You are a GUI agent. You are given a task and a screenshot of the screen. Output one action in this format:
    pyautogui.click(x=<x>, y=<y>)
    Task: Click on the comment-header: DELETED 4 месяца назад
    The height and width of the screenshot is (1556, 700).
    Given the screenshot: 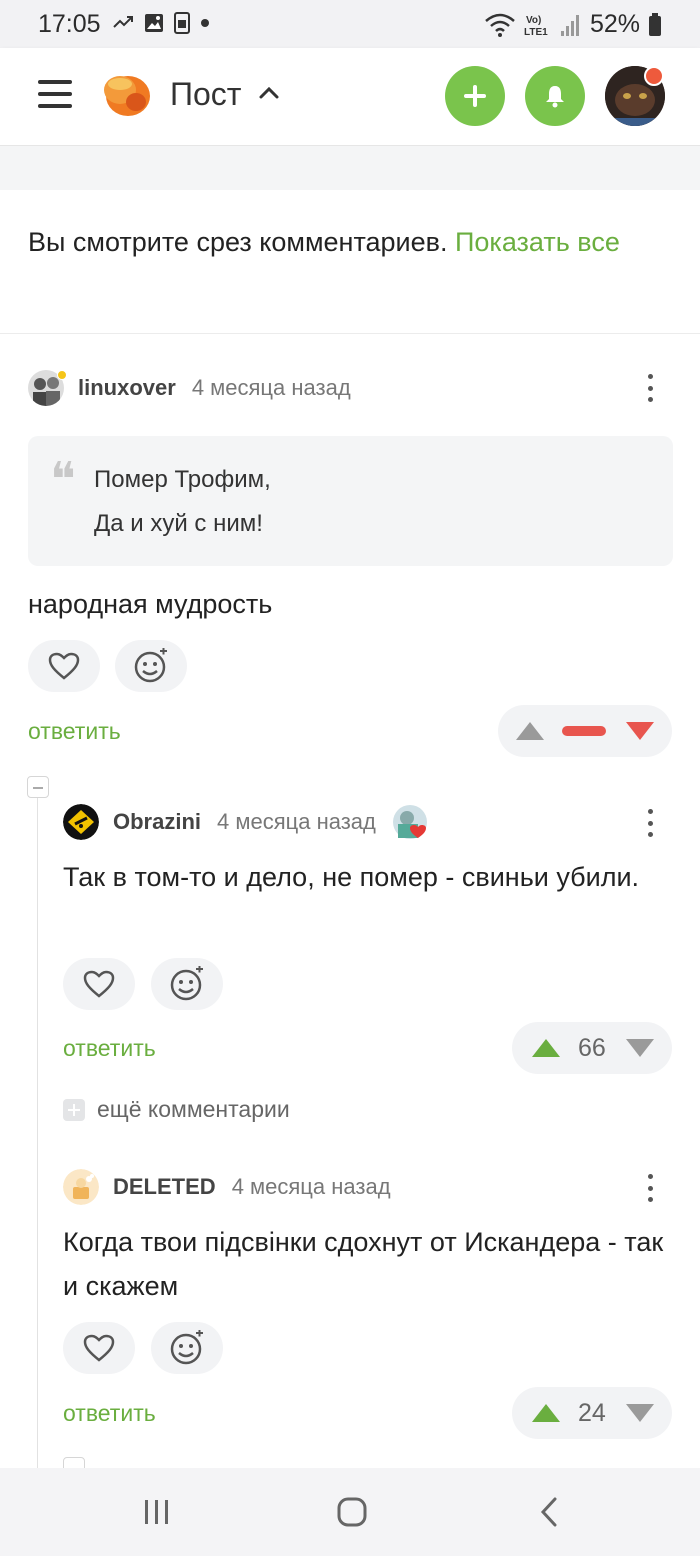 What is the action you would take?
    pyautogui.click(x=227, y=1187)
    